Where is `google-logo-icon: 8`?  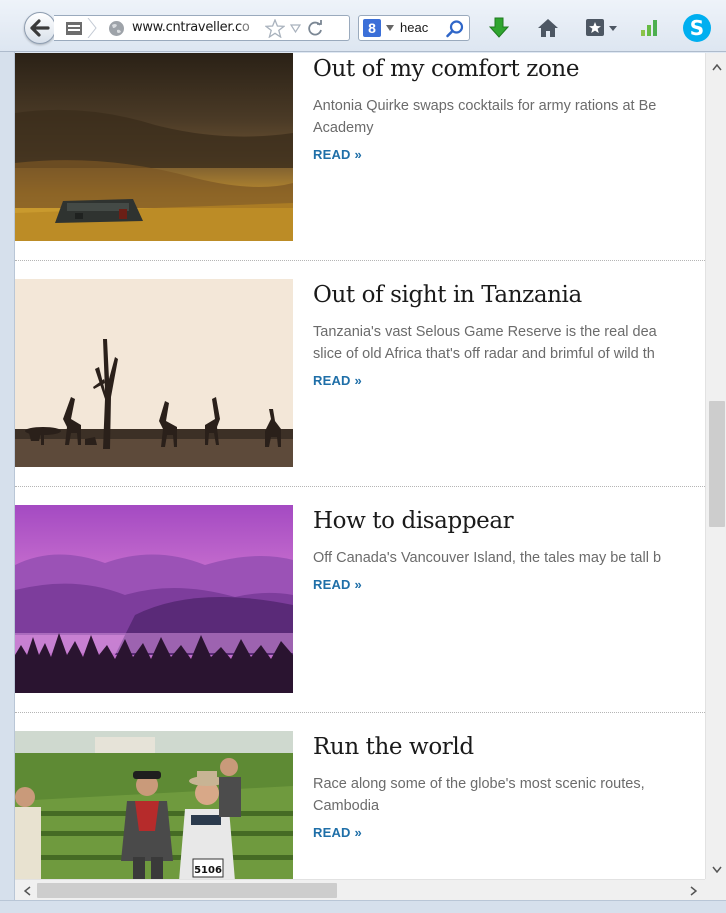 google-logo-icon: 8 is located at coordinates (372, 28).